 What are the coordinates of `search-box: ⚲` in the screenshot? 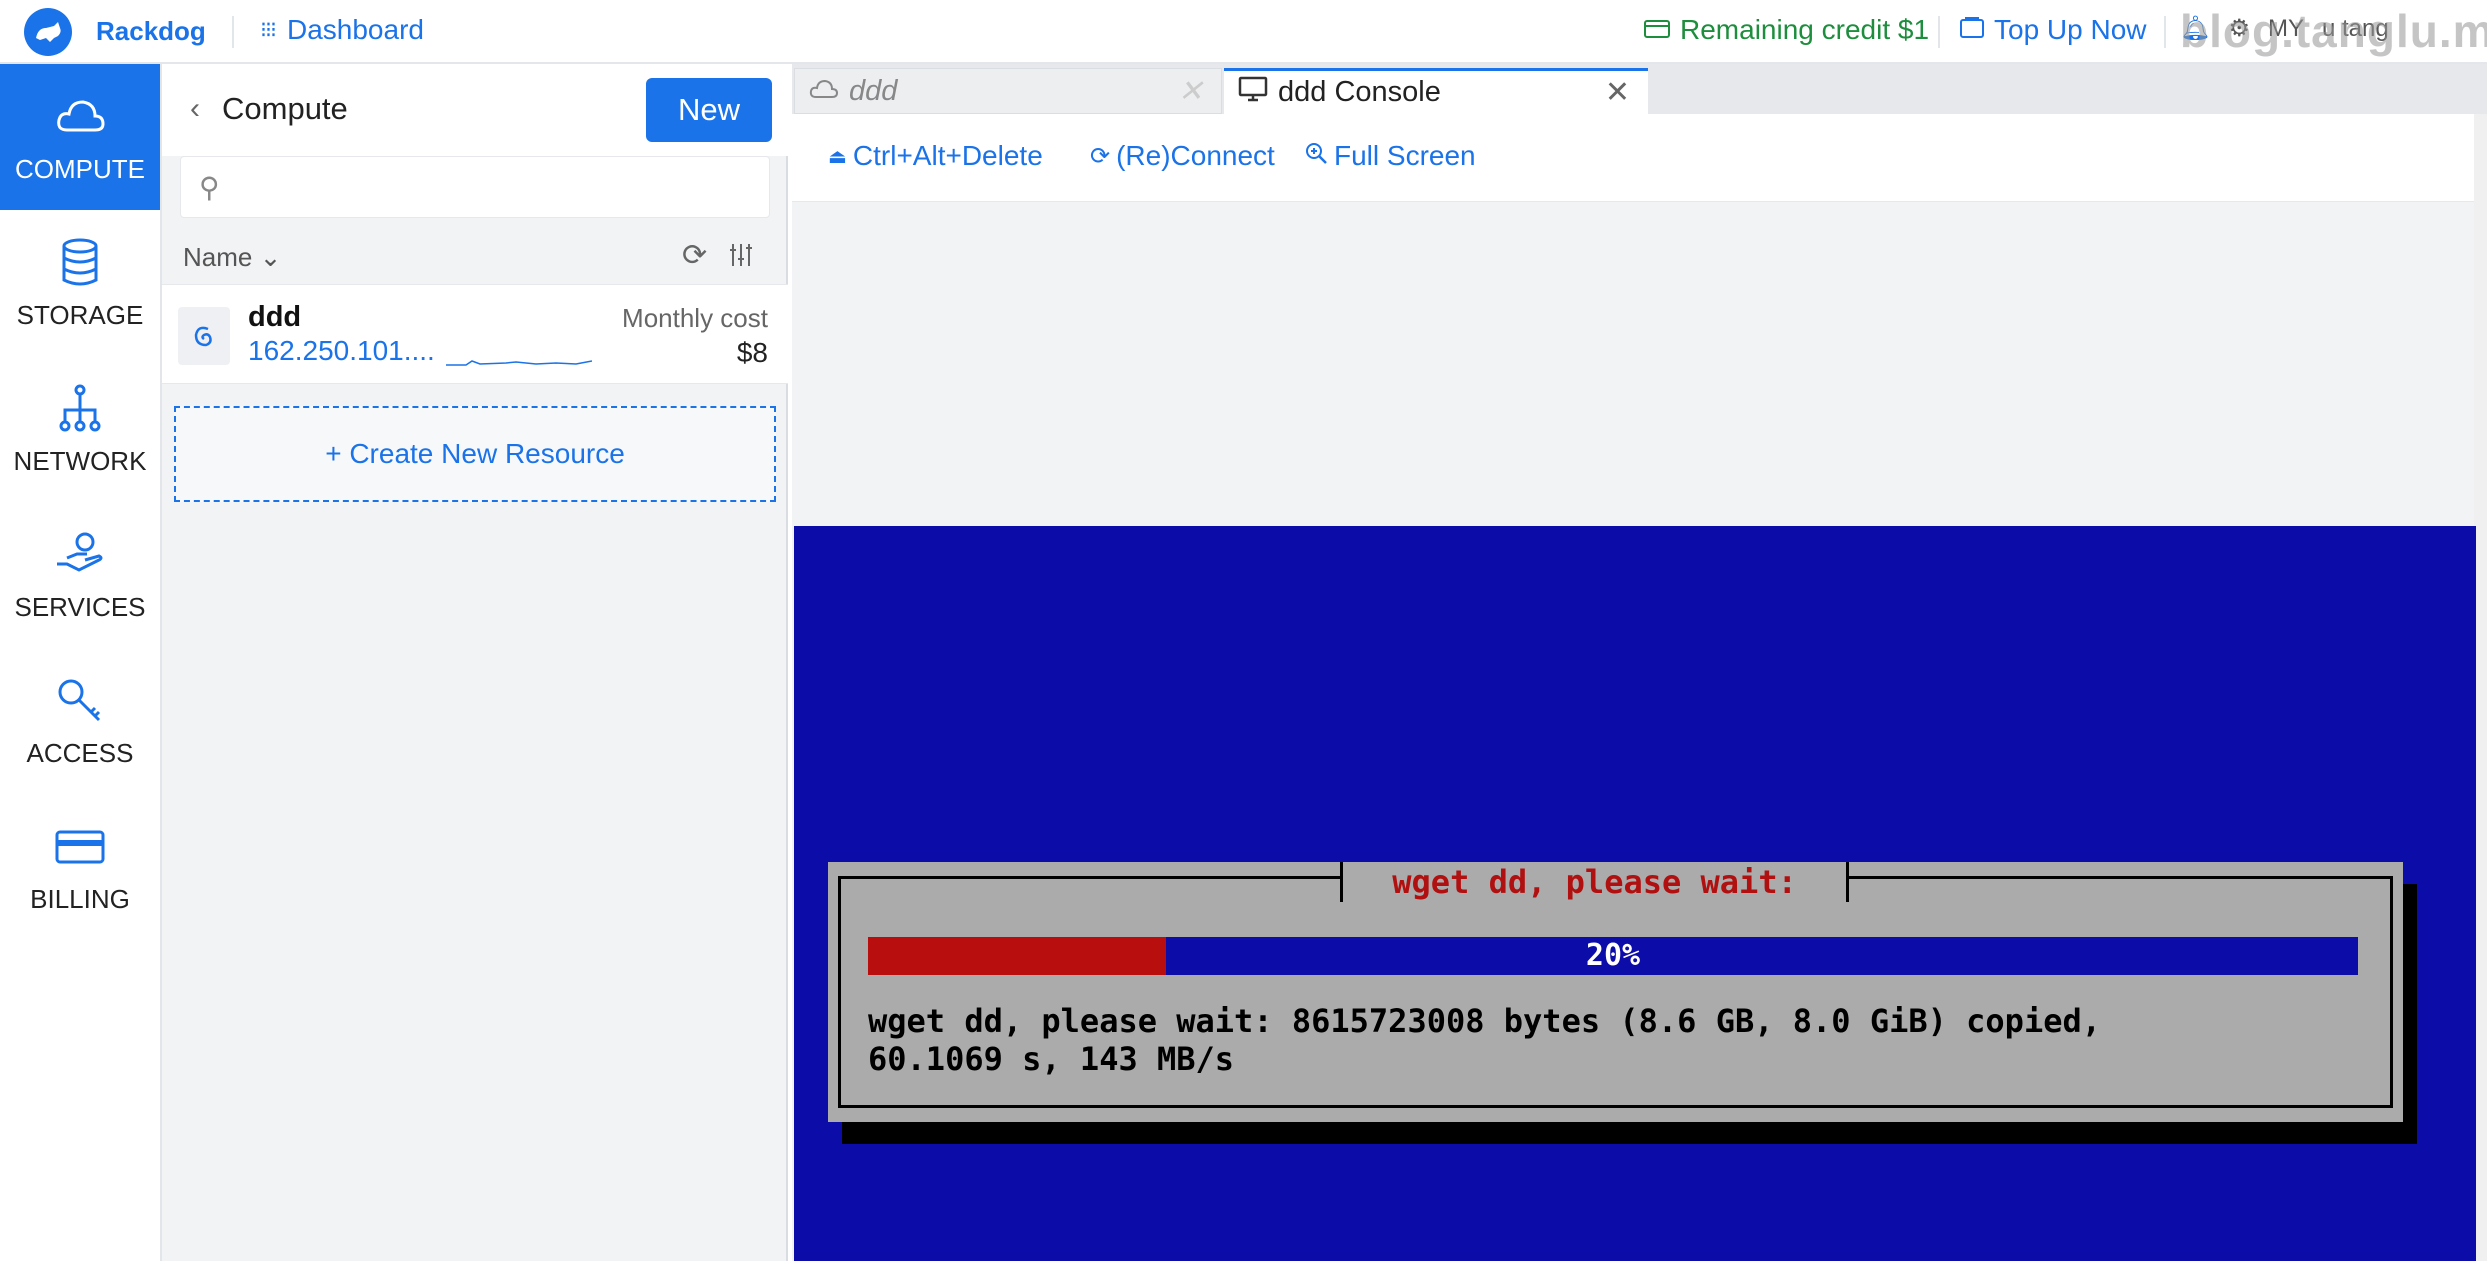 It's located at (475, 187).